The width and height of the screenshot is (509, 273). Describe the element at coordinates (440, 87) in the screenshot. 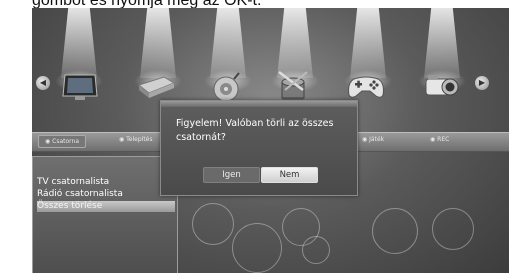

I see `camcorder-icon` at that location.